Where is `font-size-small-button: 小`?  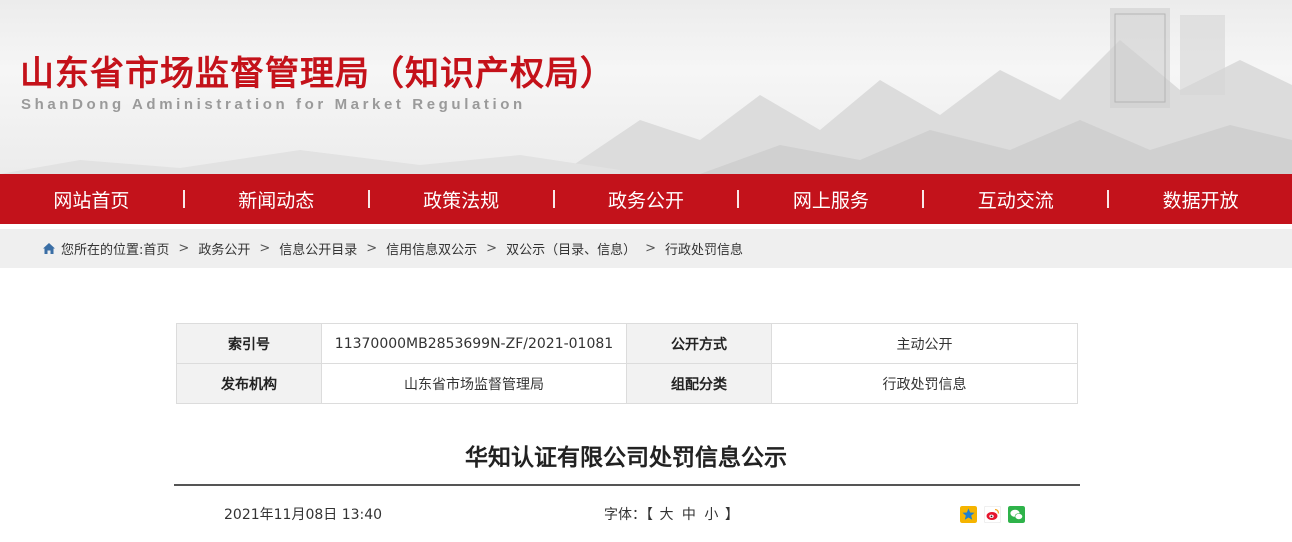
font-size-small-button: 小 is located at coordinates (711, 515).